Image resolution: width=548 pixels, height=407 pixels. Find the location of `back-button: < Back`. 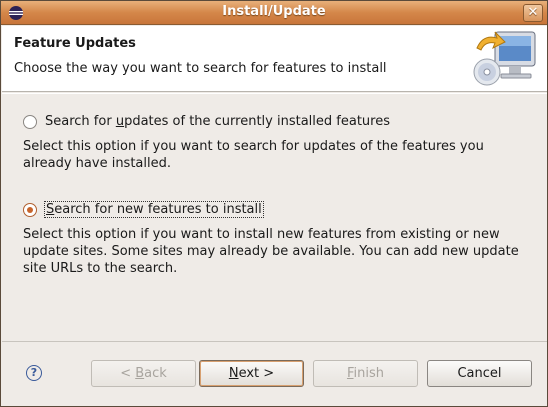

back-button: < Back is located at coordinates (143, 373).